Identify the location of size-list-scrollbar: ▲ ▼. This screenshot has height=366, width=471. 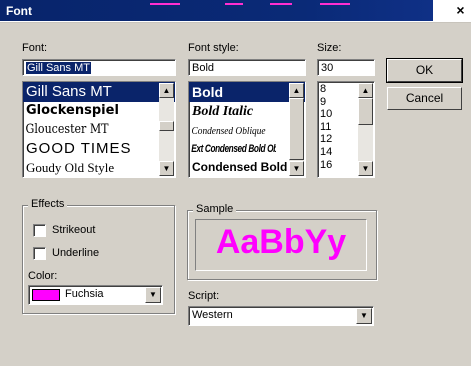
(365, 129).